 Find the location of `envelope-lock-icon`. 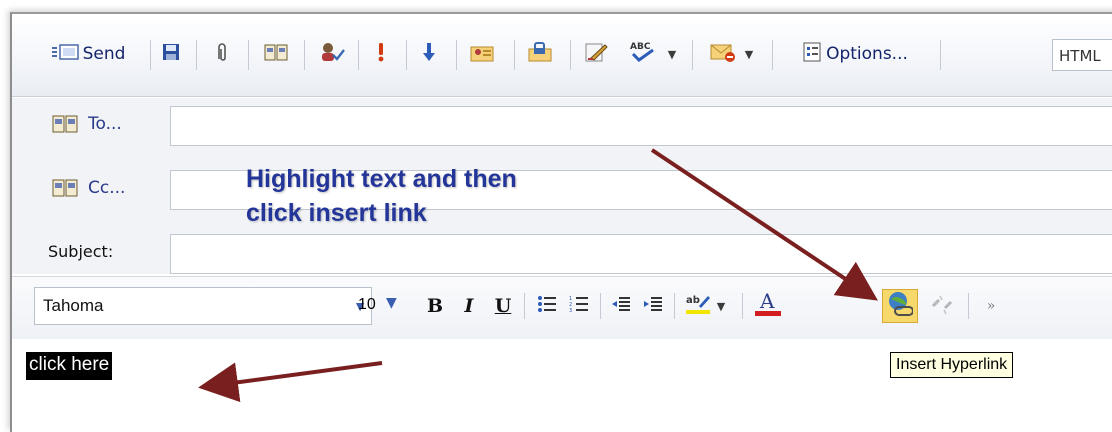

envelope-lock-icon is located at coordinates (540, 54).